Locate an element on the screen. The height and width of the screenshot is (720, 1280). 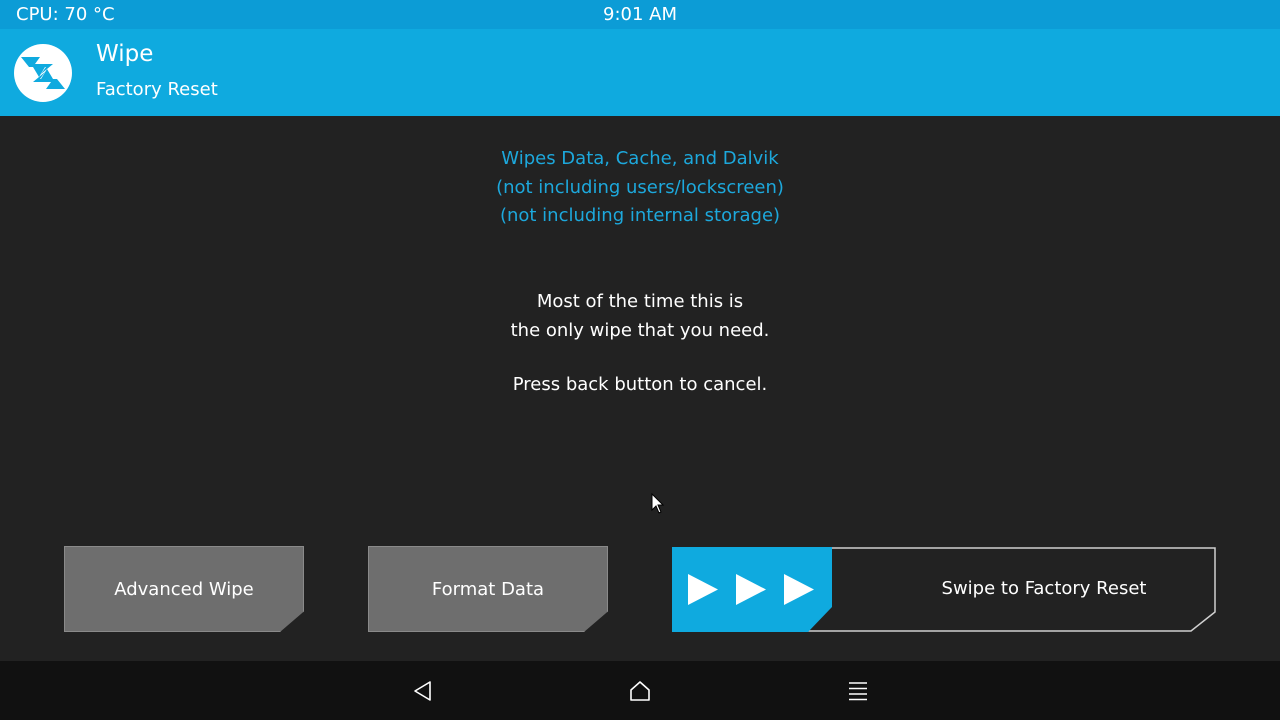
home-icon is located at coordinates (640, 691).